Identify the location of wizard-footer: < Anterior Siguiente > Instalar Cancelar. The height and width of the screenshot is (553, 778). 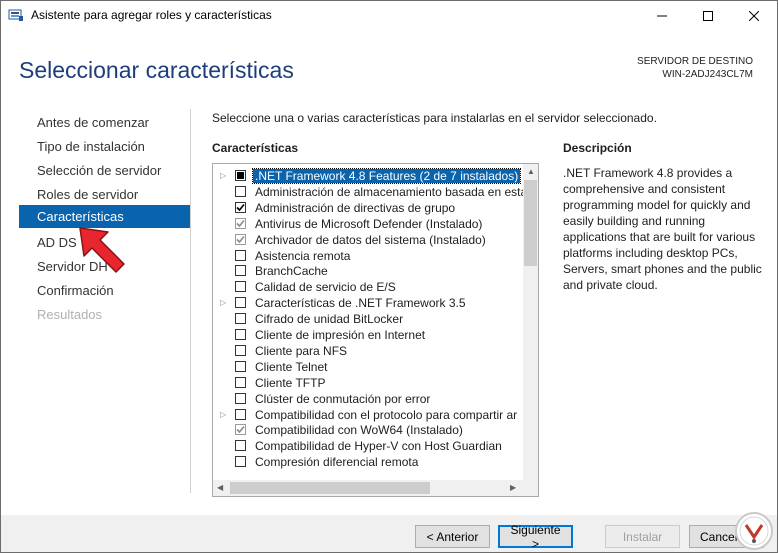
(389, 533).